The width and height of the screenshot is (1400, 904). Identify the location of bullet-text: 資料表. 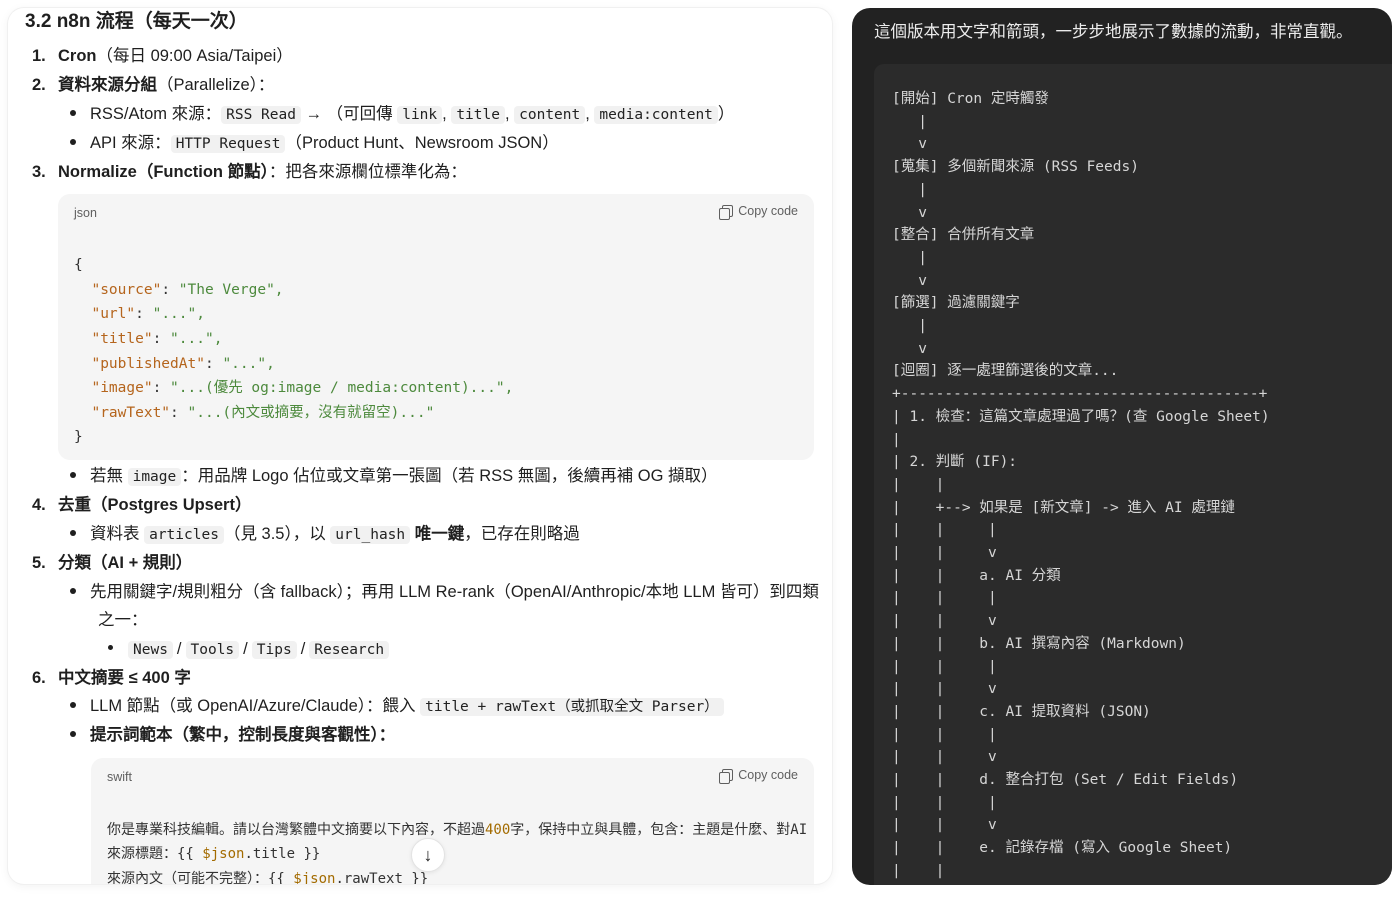
(117, 534).